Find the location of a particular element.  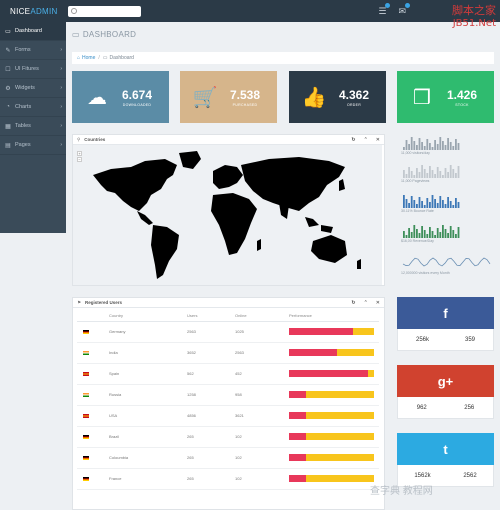

sparkline-chart is located at coordinates (431, 143).